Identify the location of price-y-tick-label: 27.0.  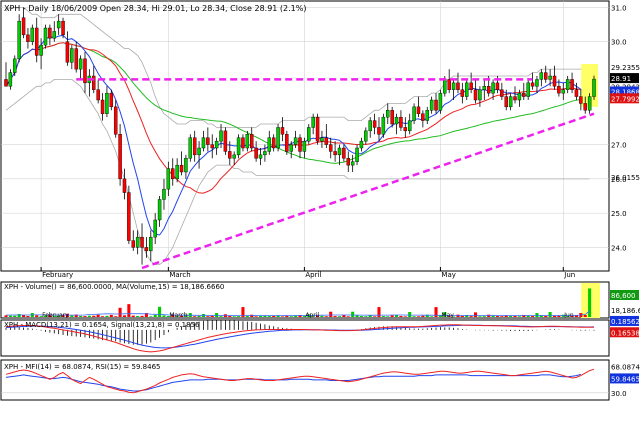
(619, 146).